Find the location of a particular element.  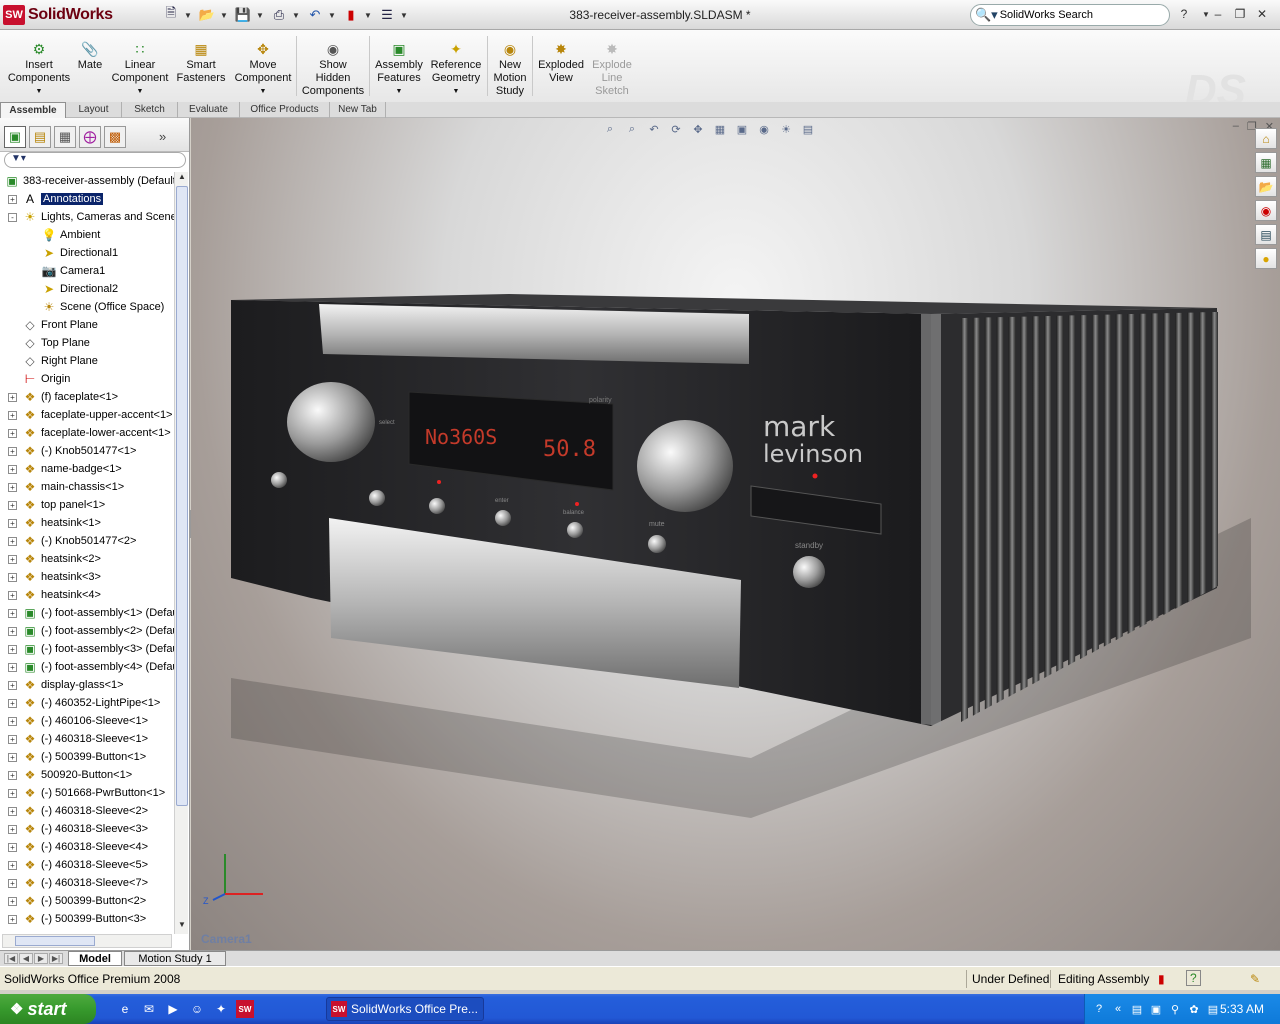

save-icon: 💾 is located at coordinates (243, 15).